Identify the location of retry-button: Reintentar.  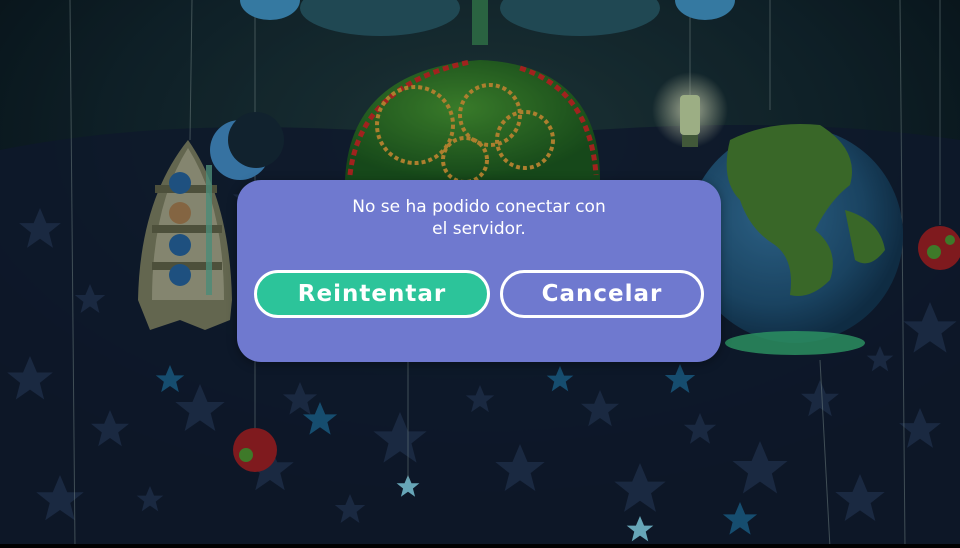
(372, 294).